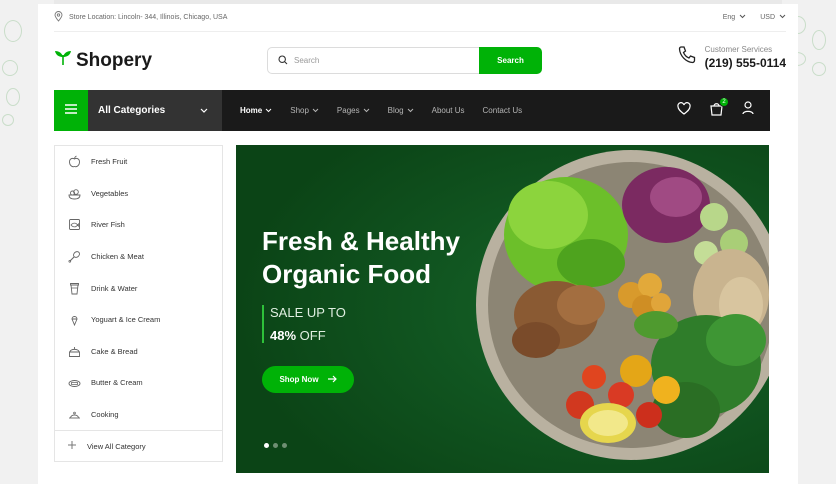  I want to click on user-icon, so click(748, 110).